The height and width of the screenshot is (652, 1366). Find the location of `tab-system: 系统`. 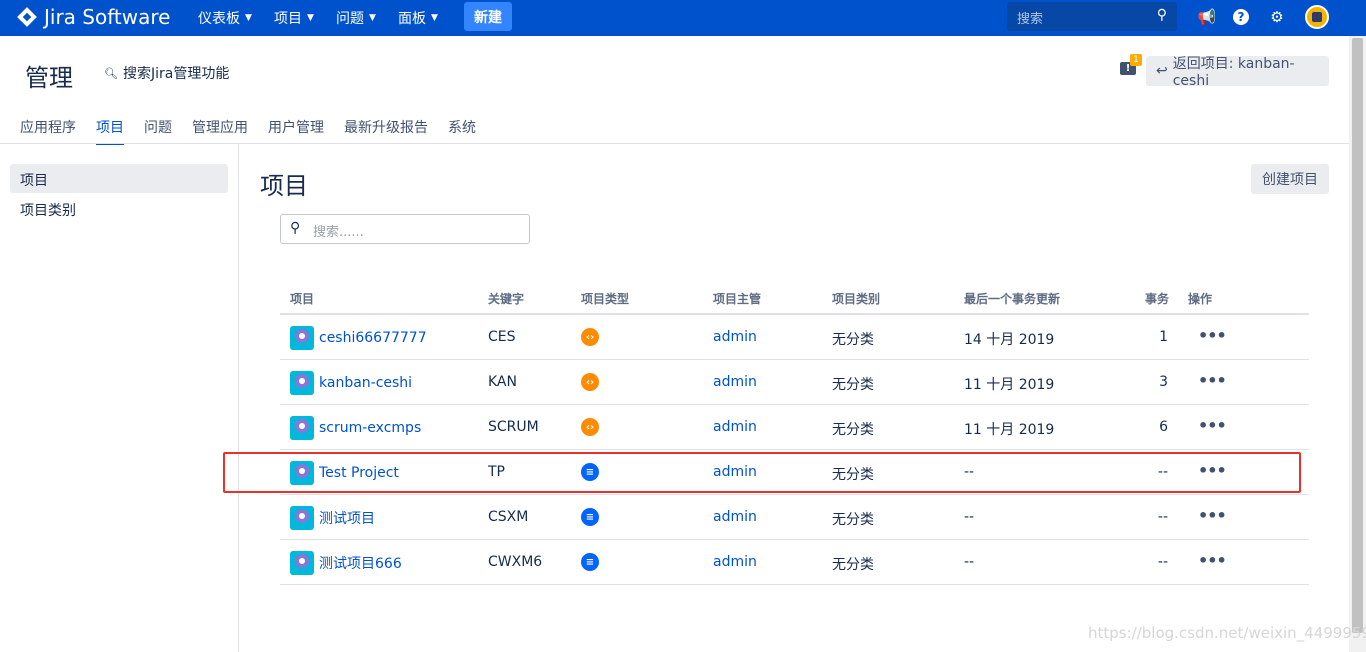

tab-system: 系统 is located at coordinates (462, 131).